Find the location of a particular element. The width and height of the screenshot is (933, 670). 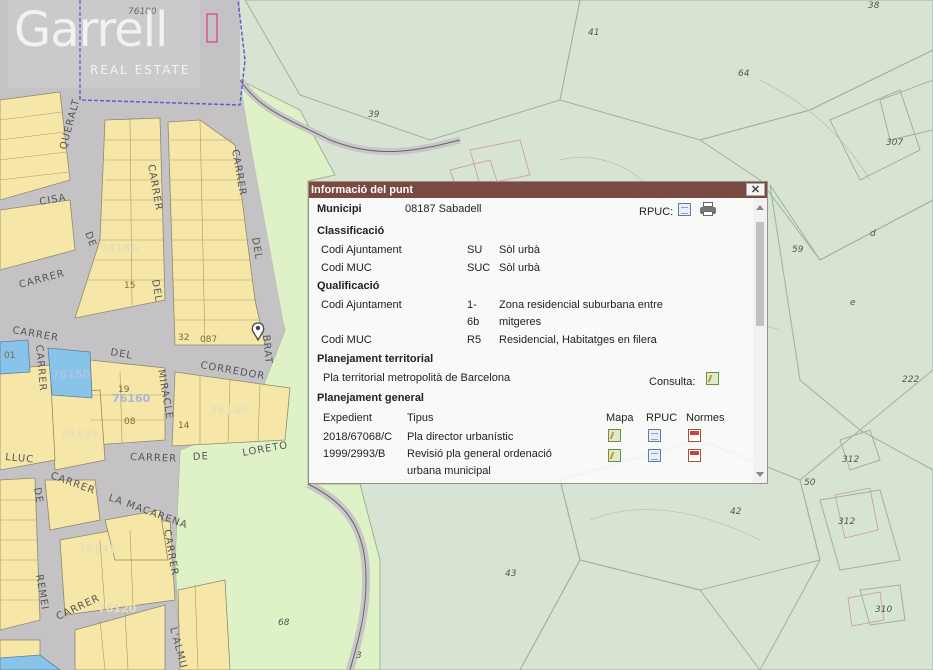

classificacio-row-code: SUC is located at coordinates (479, 268).